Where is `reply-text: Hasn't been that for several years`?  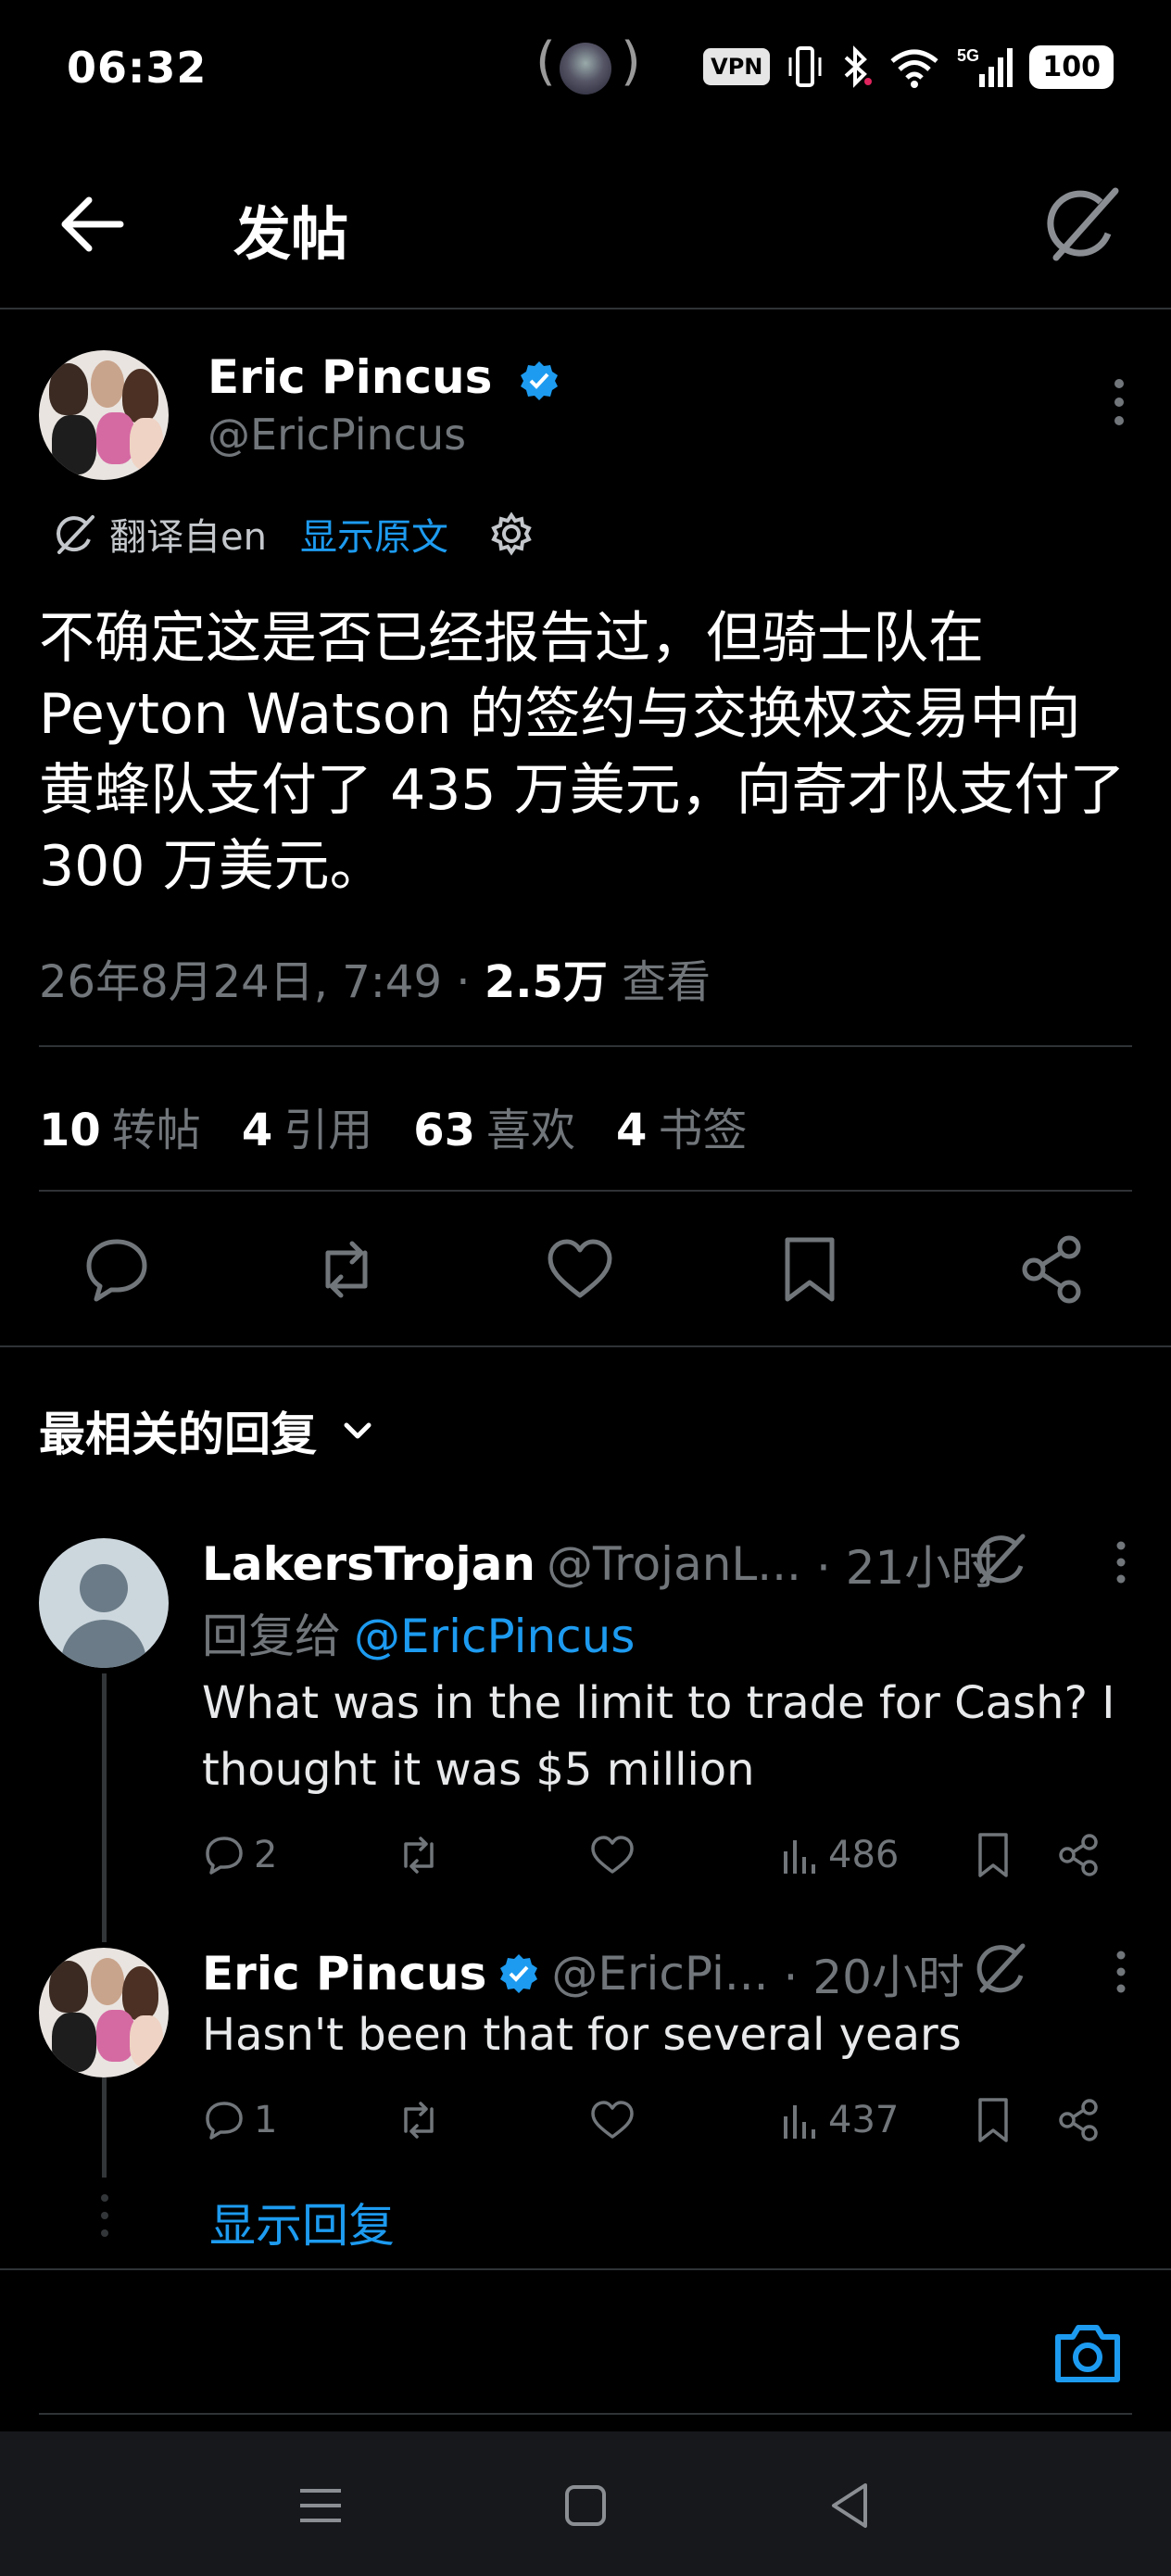
reply-text: Hasn't been that for several years is located at coordinates (582, 2035).